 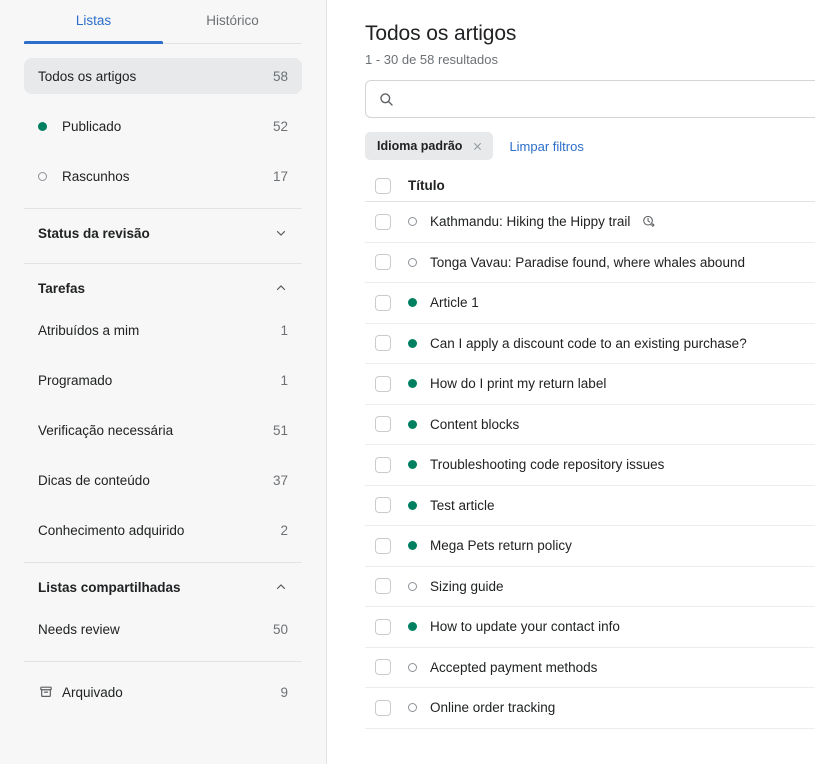 I want to click on row-title: Test article, so click(x=462, y=505).